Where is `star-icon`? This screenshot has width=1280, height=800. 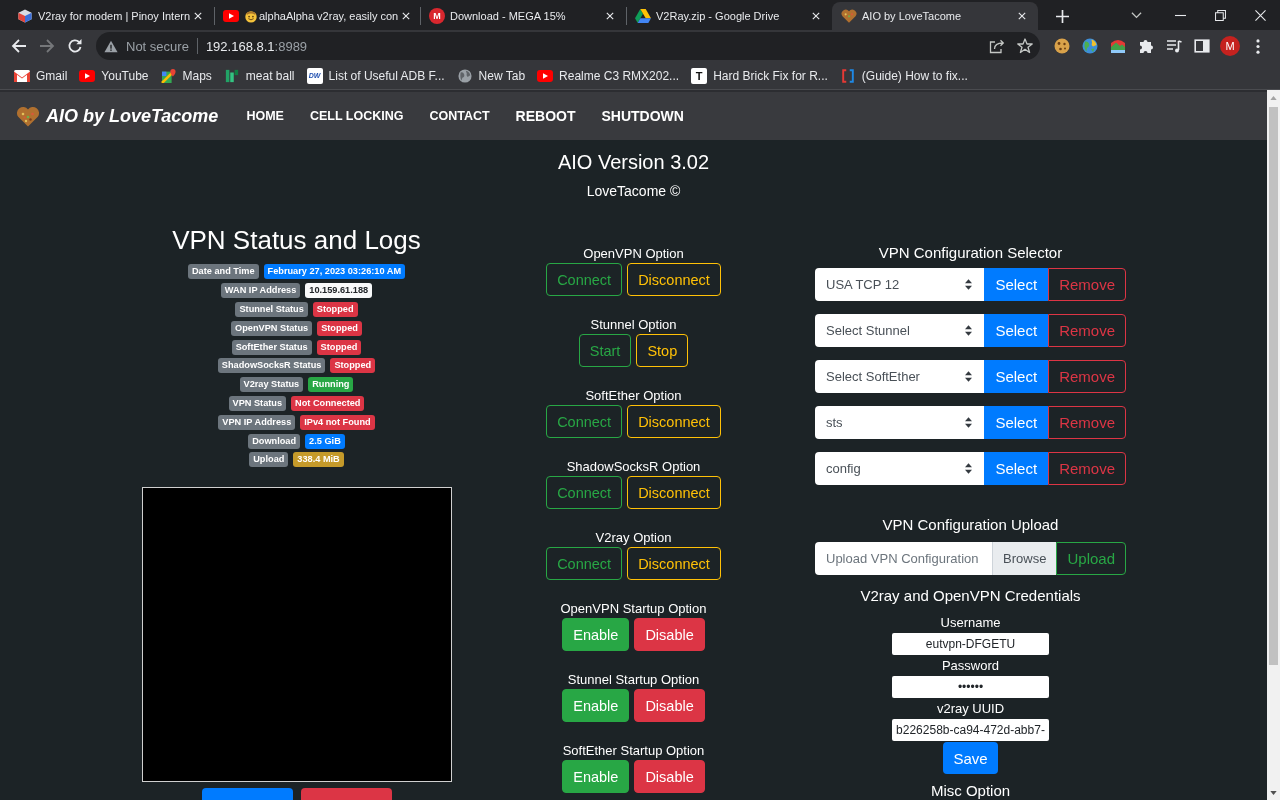
star-icon is located at coordinates (1025, 46).